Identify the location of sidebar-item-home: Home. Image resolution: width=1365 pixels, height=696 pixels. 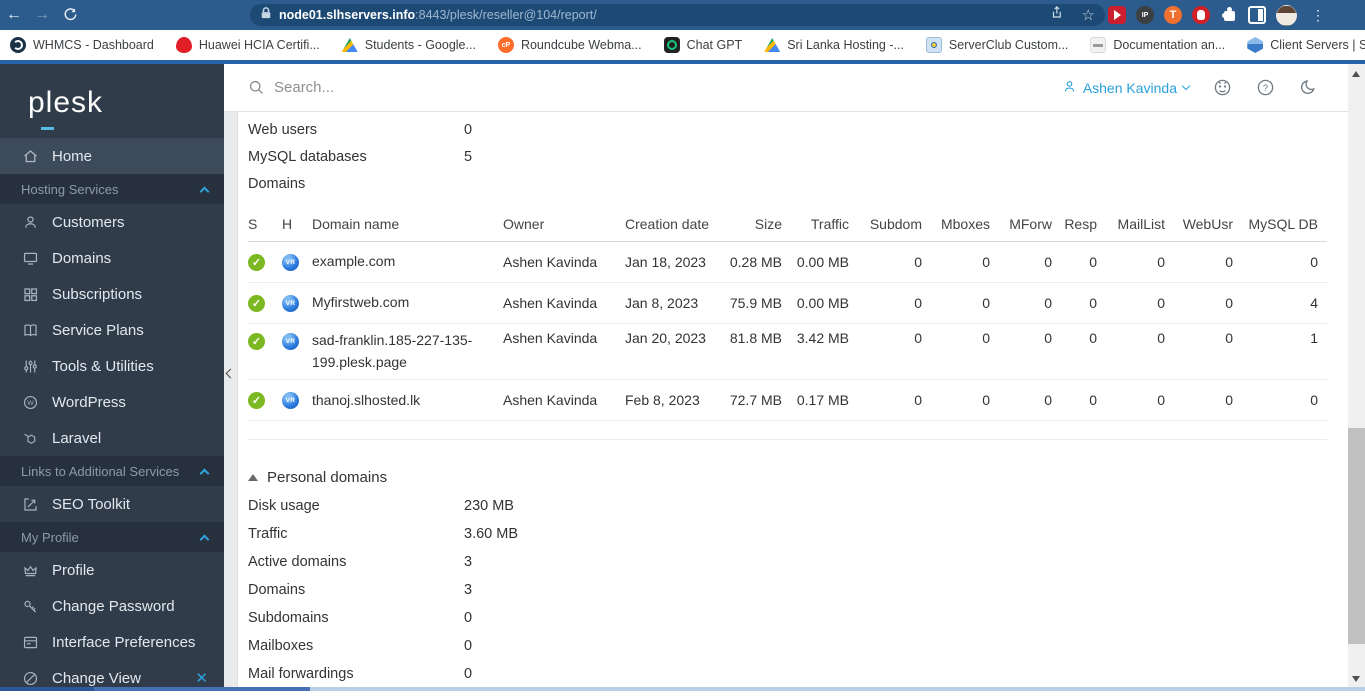
(112, 156).